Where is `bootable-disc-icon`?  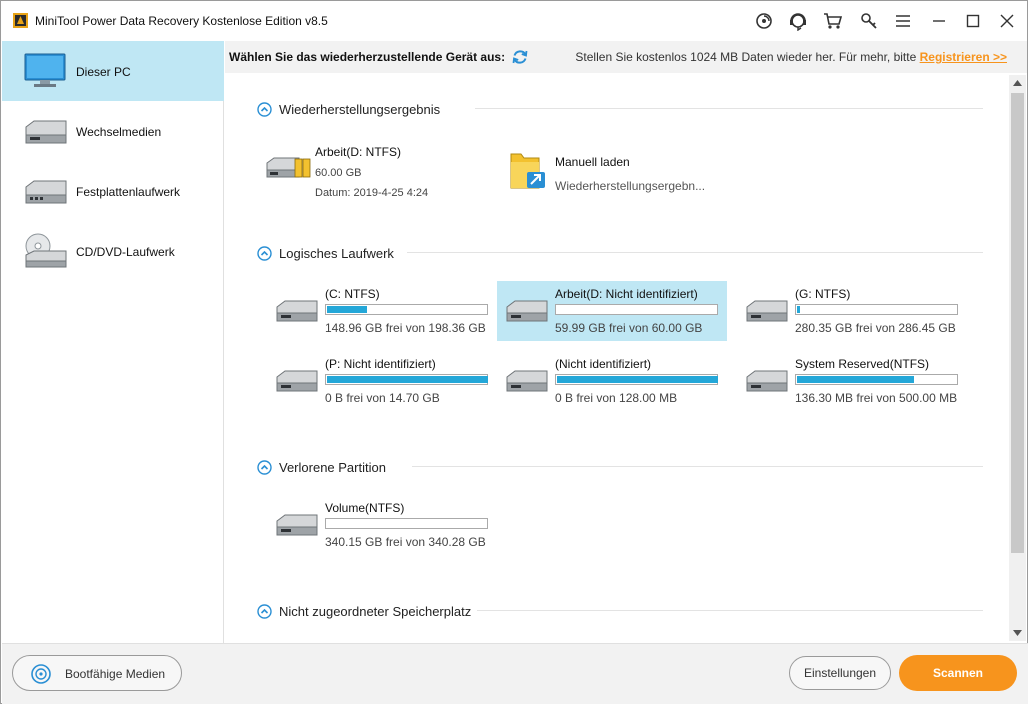 bootable-disc-icon is located at coordinates (41, 674).